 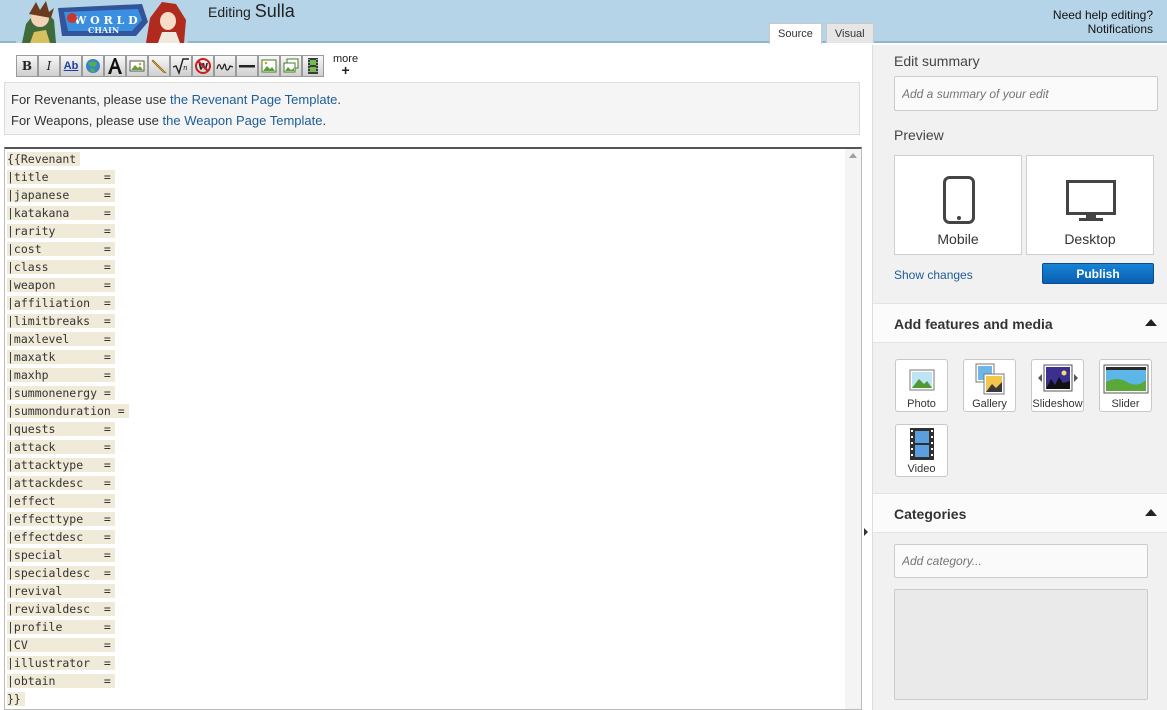 I want to click on tab-visual: Visual, so click(x=849, y=33).